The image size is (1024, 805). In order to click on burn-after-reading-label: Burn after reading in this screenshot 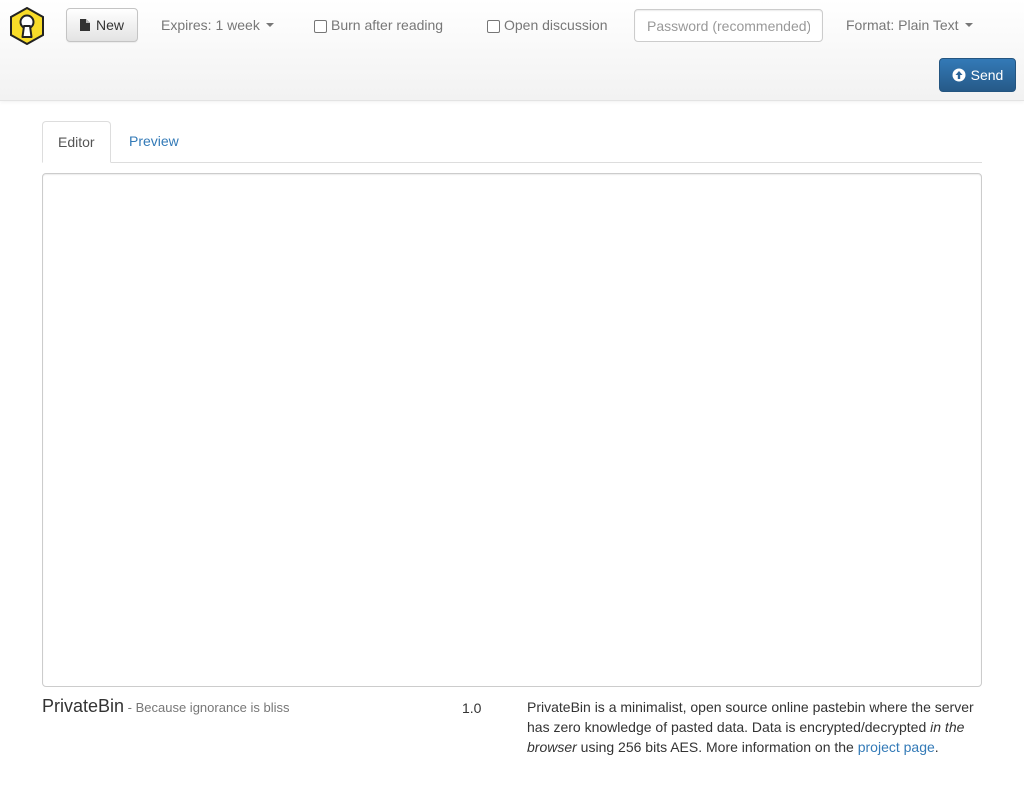, I will do `click(387, 25)`.